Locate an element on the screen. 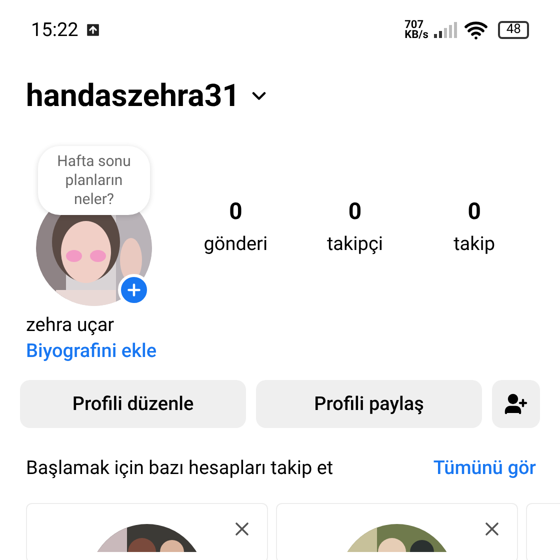 This screenshot has height=560, width=560. see-all-link: Tümünü gör is located at coordinates (484, 468).